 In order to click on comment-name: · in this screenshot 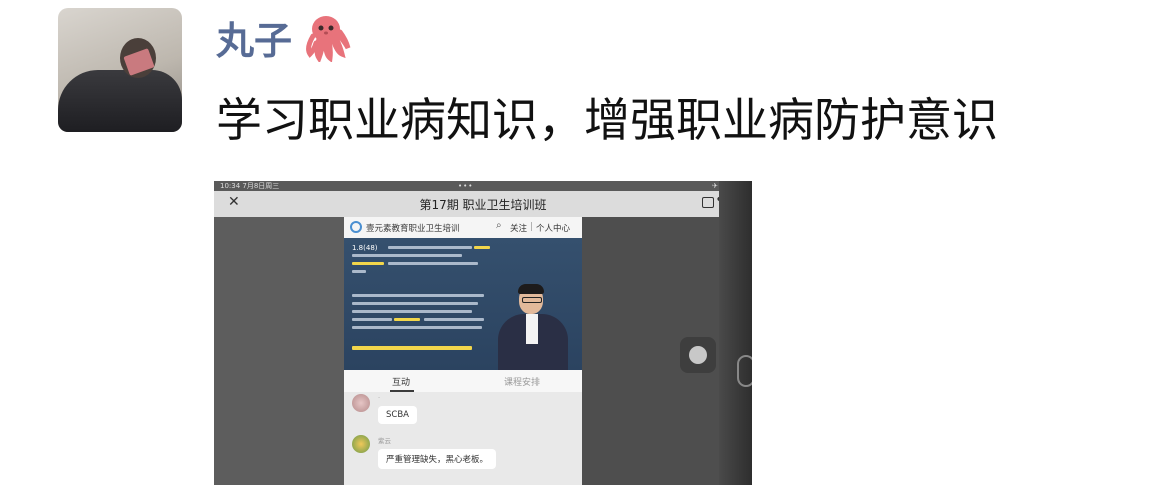, I will do `click(379, 398)`.